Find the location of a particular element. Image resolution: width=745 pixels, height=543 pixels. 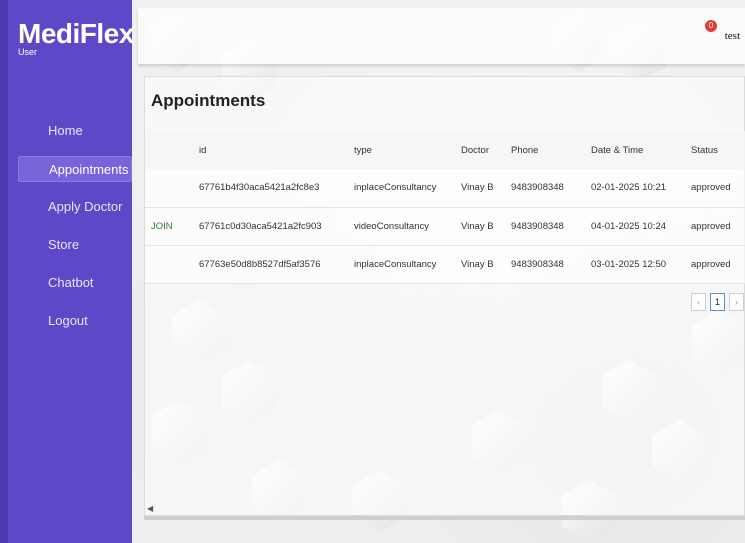

row-datetime: 02-01-2025 10:21 is located at coordinates (629, 188).